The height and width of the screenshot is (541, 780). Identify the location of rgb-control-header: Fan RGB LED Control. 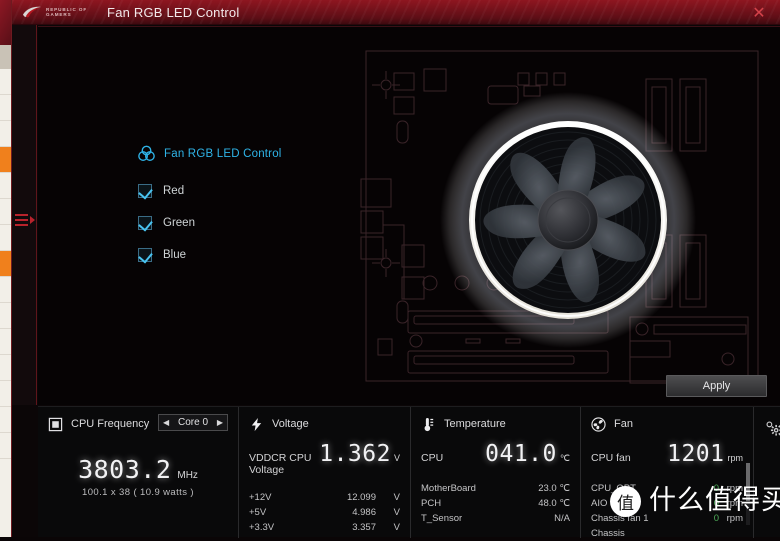
(210, 153).